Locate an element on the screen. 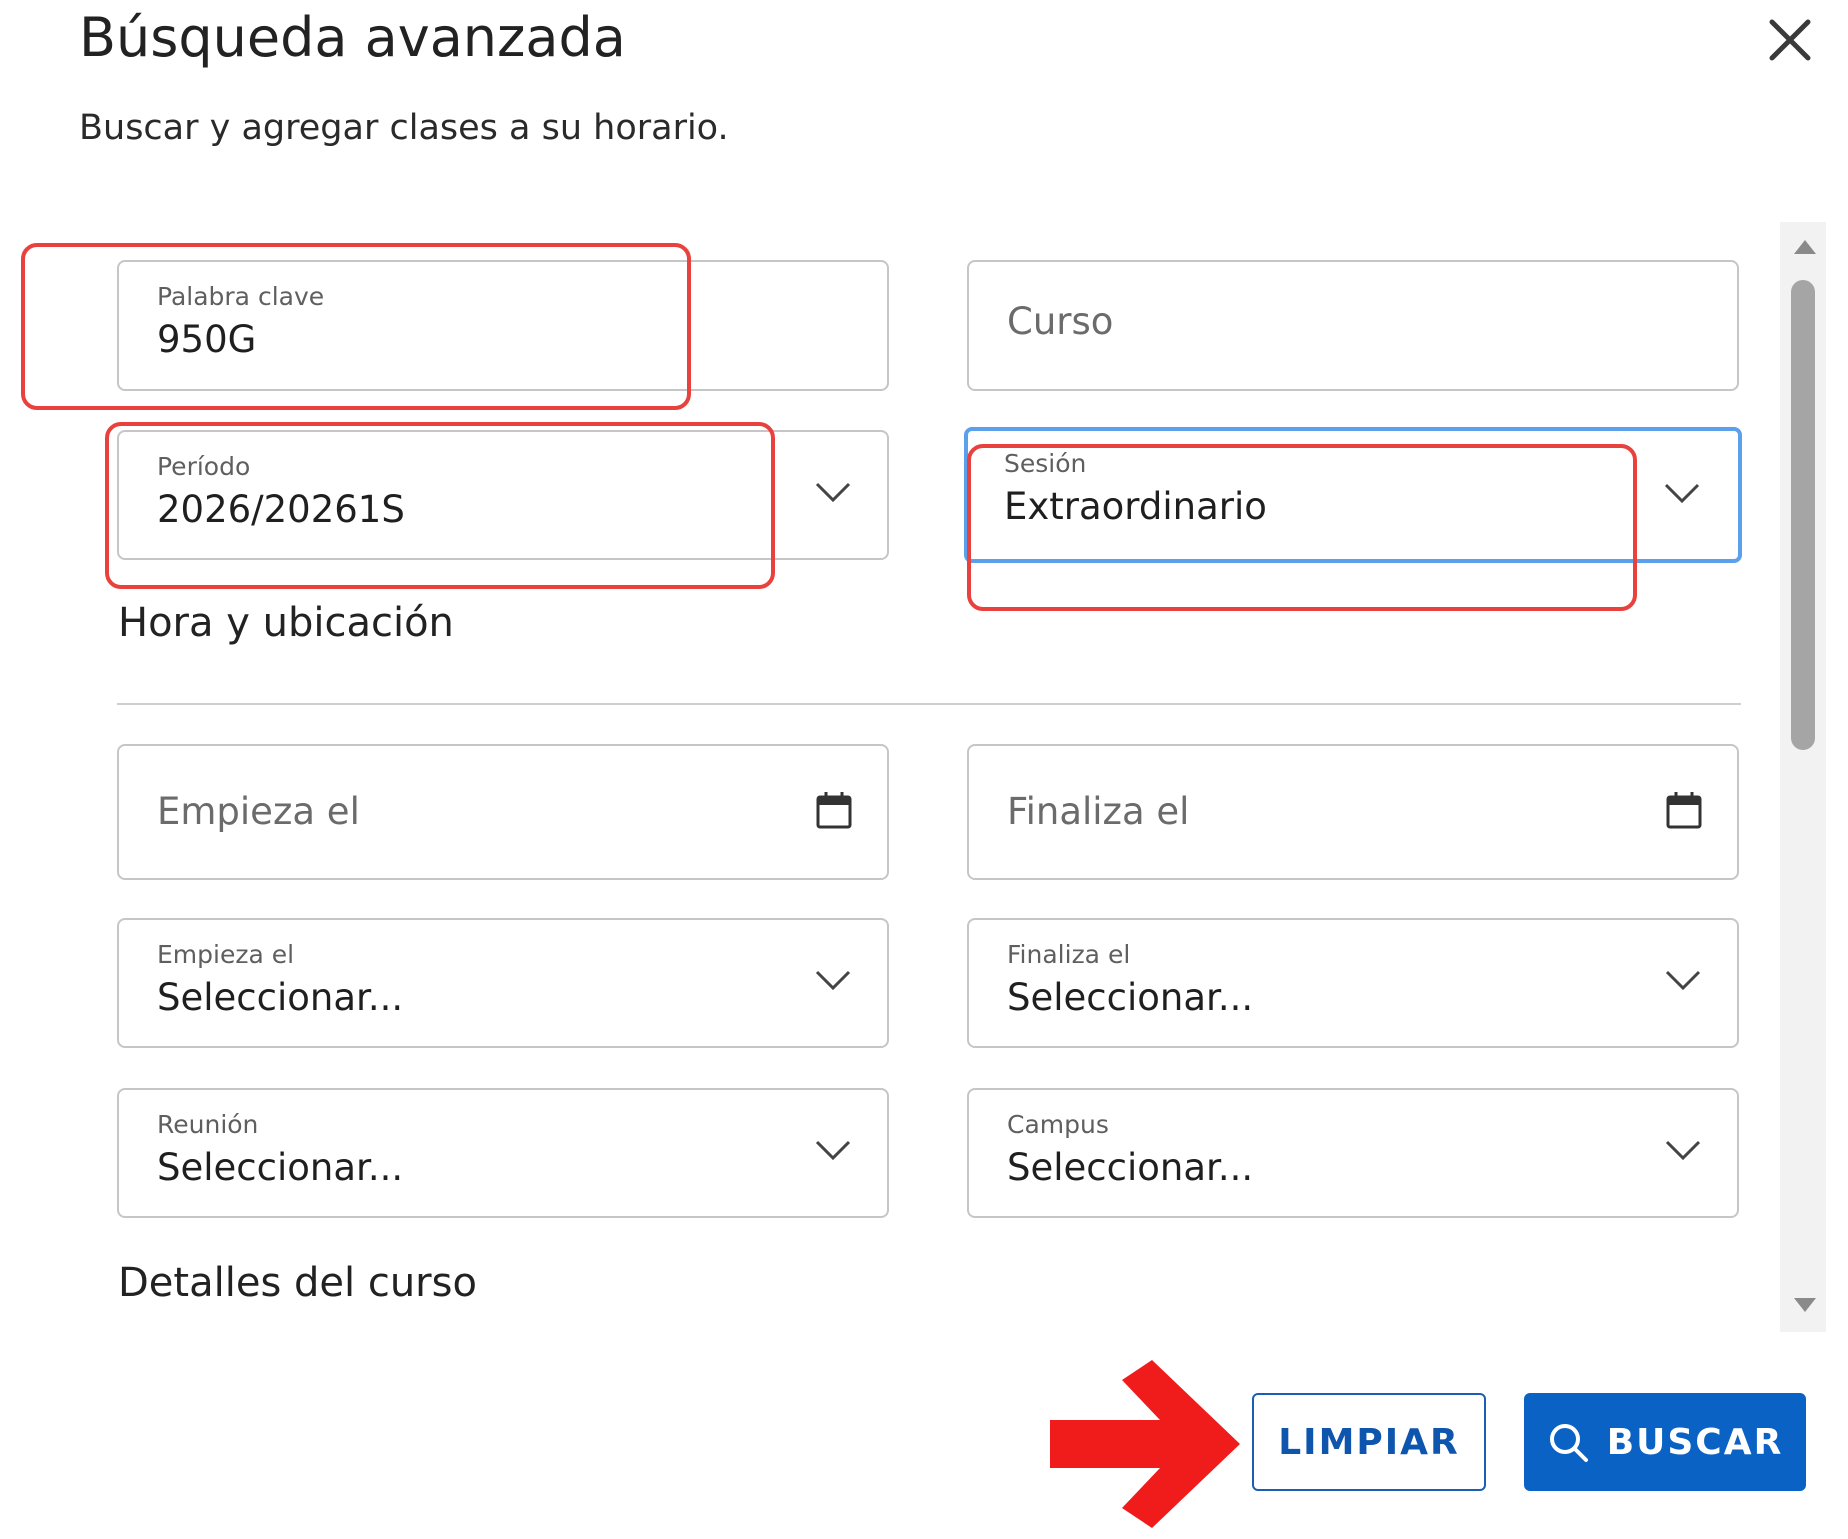 This screenshot has width=1848, height=1539. section-divider is located at coordinates (929, 704).